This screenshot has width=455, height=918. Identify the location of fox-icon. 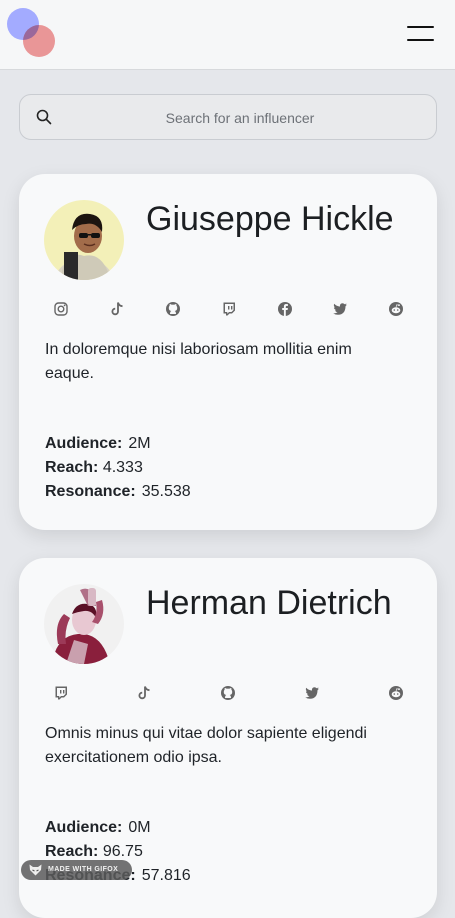
(35, 870).